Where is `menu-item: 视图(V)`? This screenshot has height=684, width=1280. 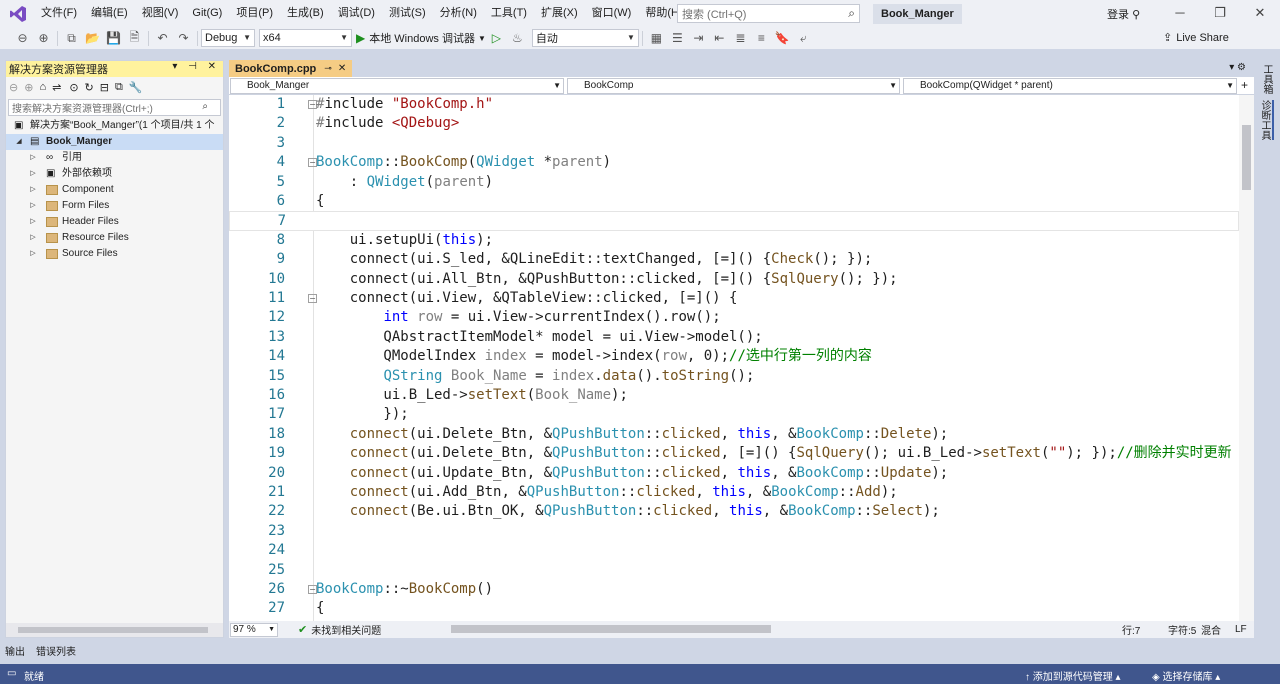 menu-item: 视图(V) is located at coordinates (160, 13).